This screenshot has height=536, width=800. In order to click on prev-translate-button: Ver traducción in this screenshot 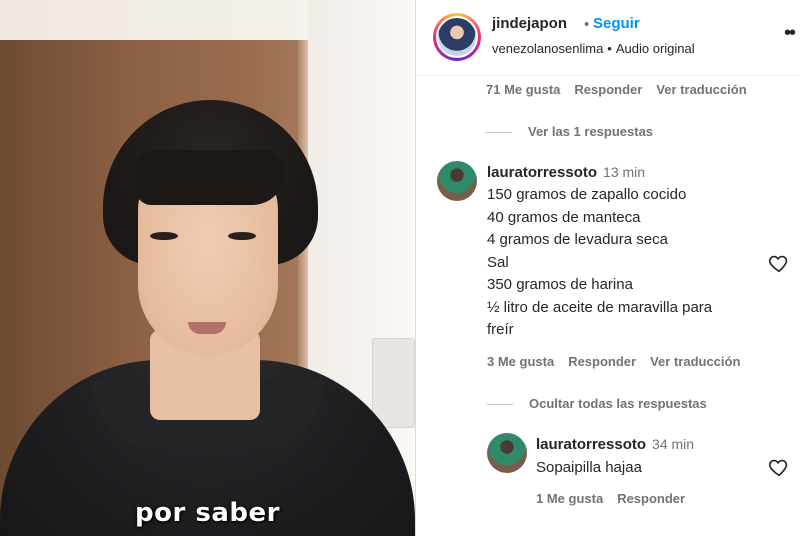, I will do `click(701, 89)`.